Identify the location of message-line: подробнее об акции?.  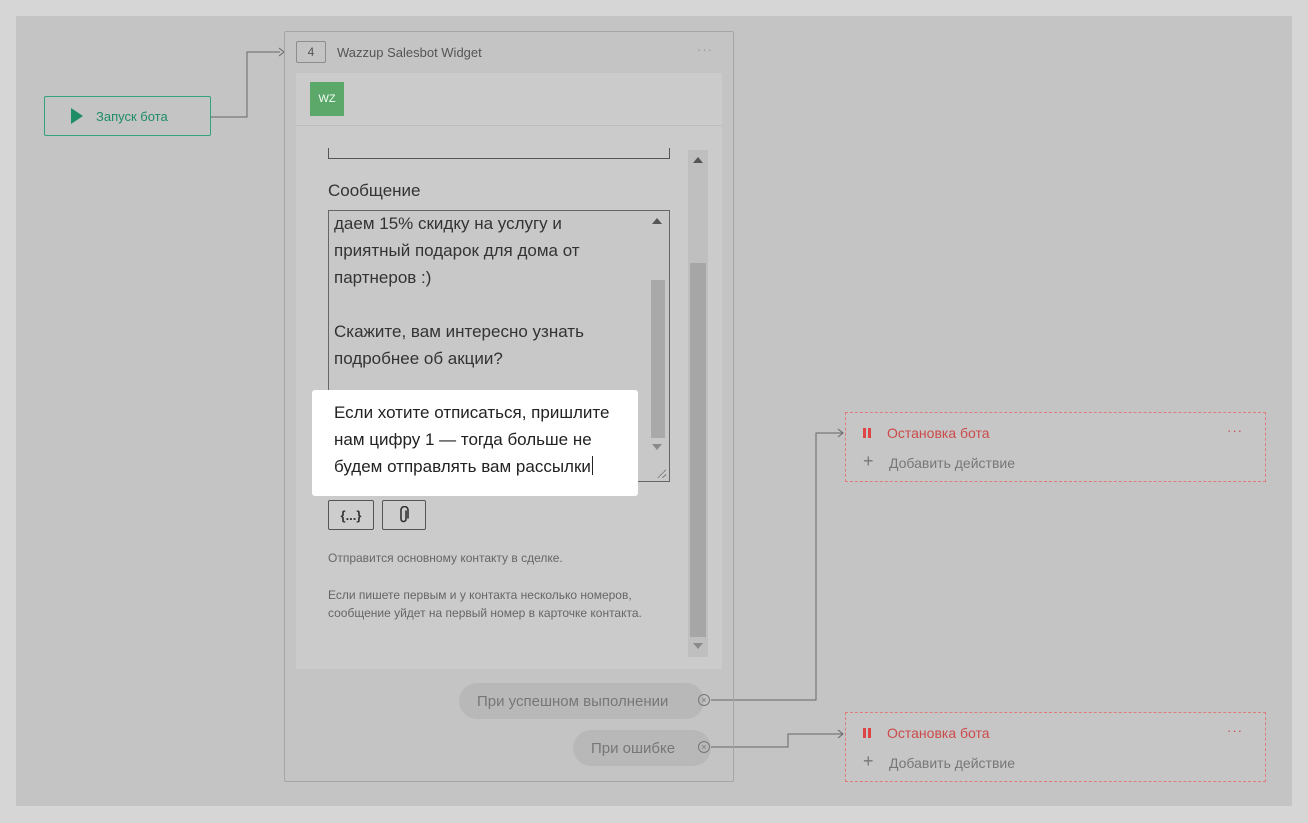
(418, 358).